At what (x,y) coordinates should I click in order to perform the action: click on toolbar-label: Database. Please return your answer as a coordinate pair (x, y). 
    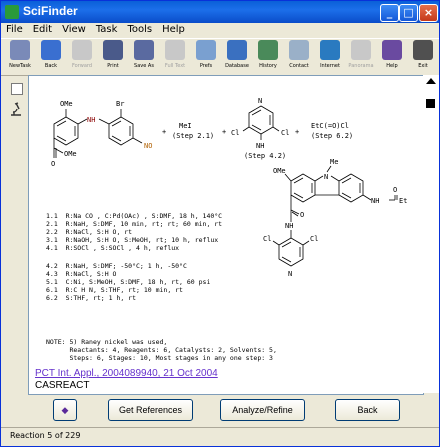
    Looking at the image, I should click on (237, 66).